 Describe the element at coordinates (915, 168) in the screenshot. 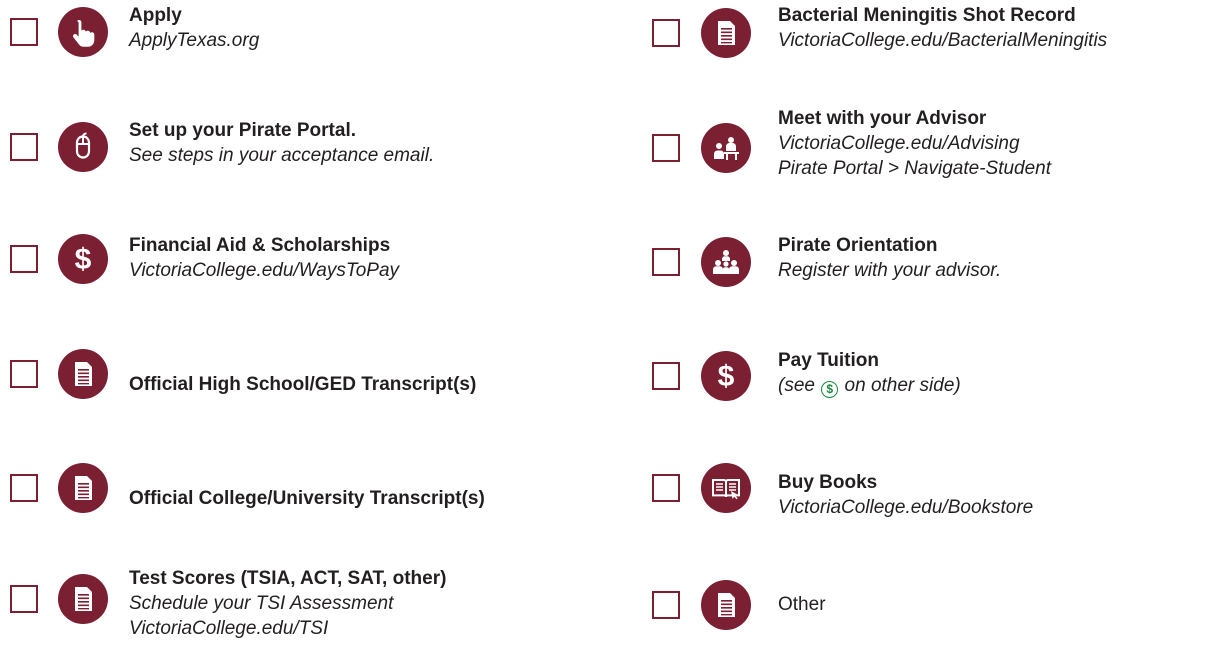

I see `item-note: Pirate Portal > Navigate-Student` at that location.